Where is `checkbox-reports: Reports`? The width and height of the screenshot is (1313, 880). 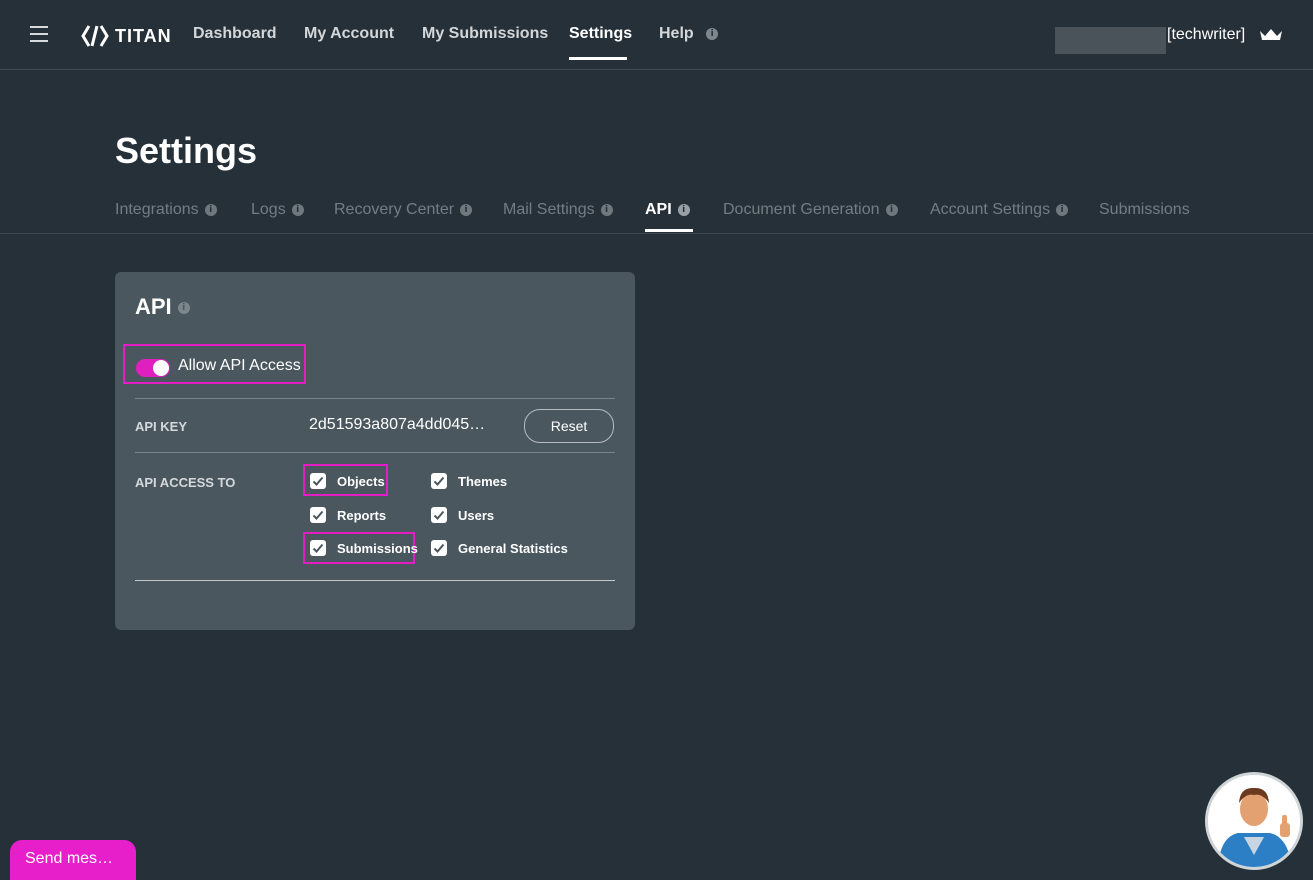 checkbox-reports: Reports is located at coordinates (348, 515).